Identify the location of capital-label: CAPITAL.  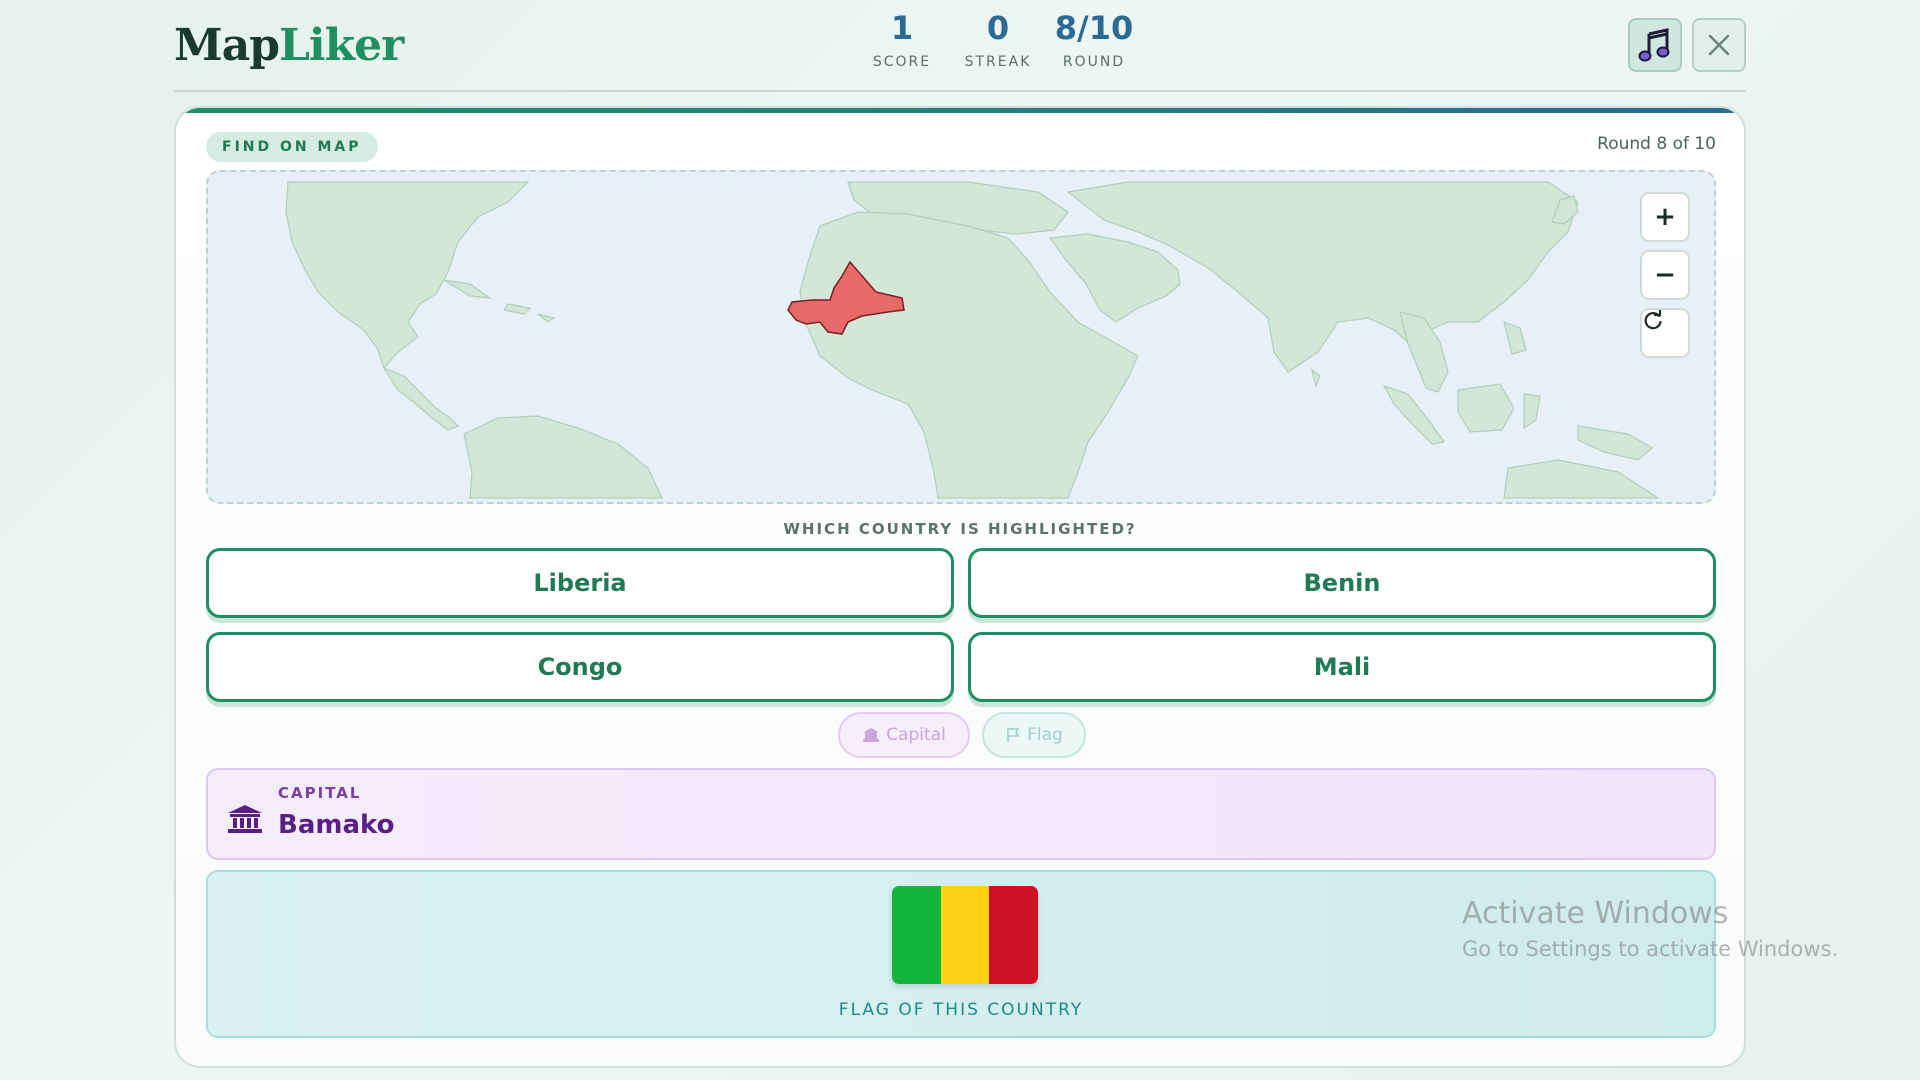
(320, 793).